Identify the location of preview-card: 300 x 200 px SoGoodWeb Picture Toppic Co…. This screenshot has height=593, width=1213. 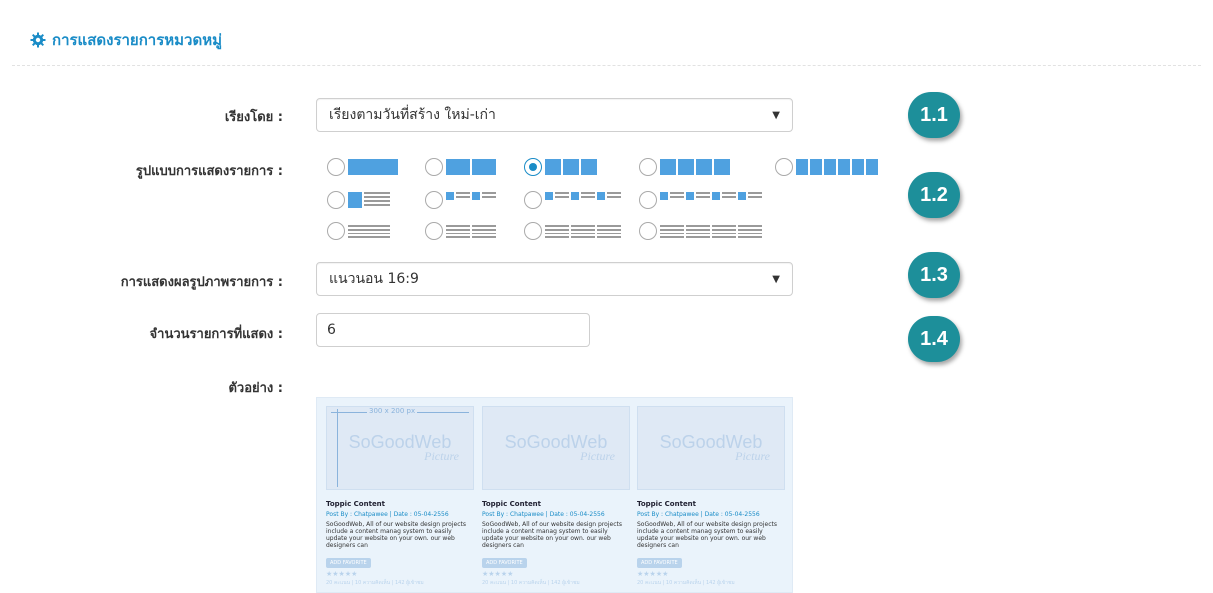
(400, 496).